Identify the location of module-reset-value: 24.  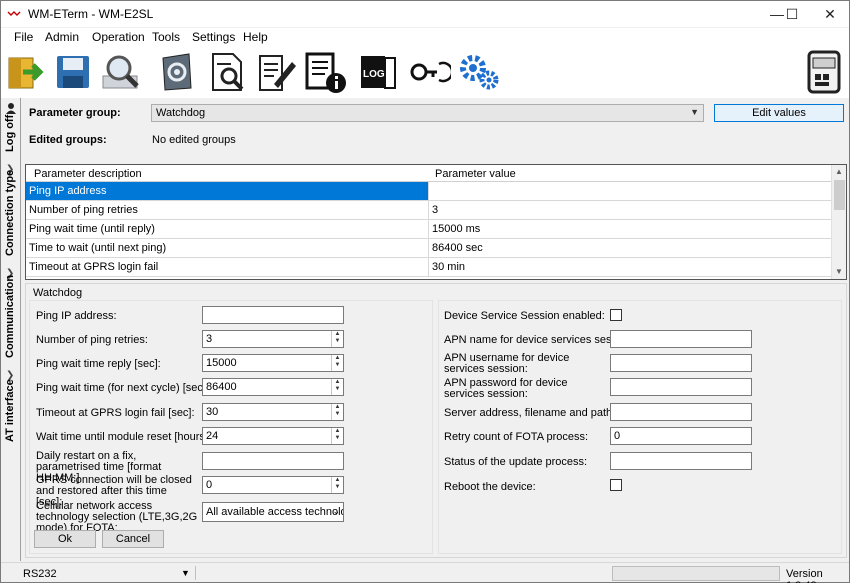
(212, 436).